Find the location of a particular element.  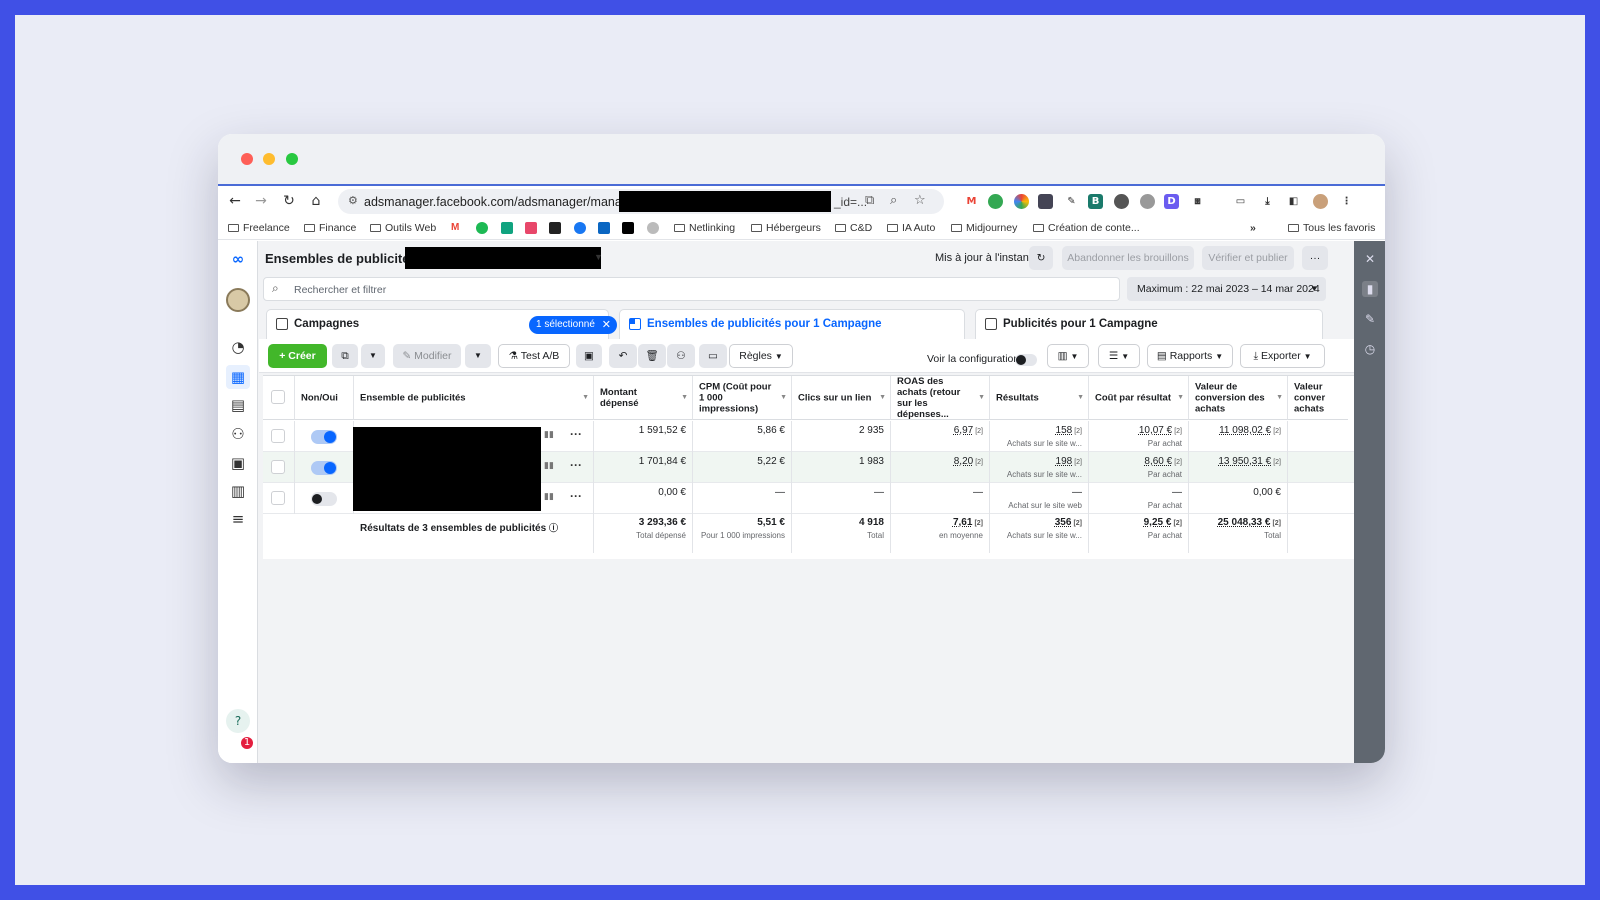

edit-dropdown: ▼ is located at coordinates (478, 356).